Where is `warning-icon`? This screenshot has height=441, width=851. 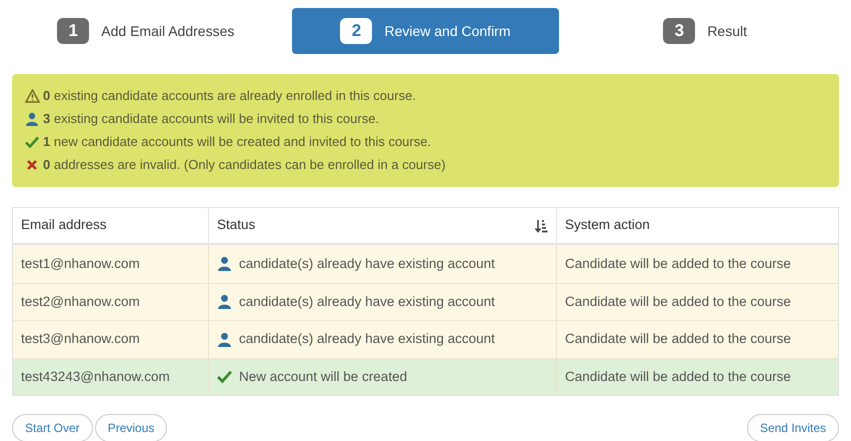 warning-icon is located at coordinates (32, 96).